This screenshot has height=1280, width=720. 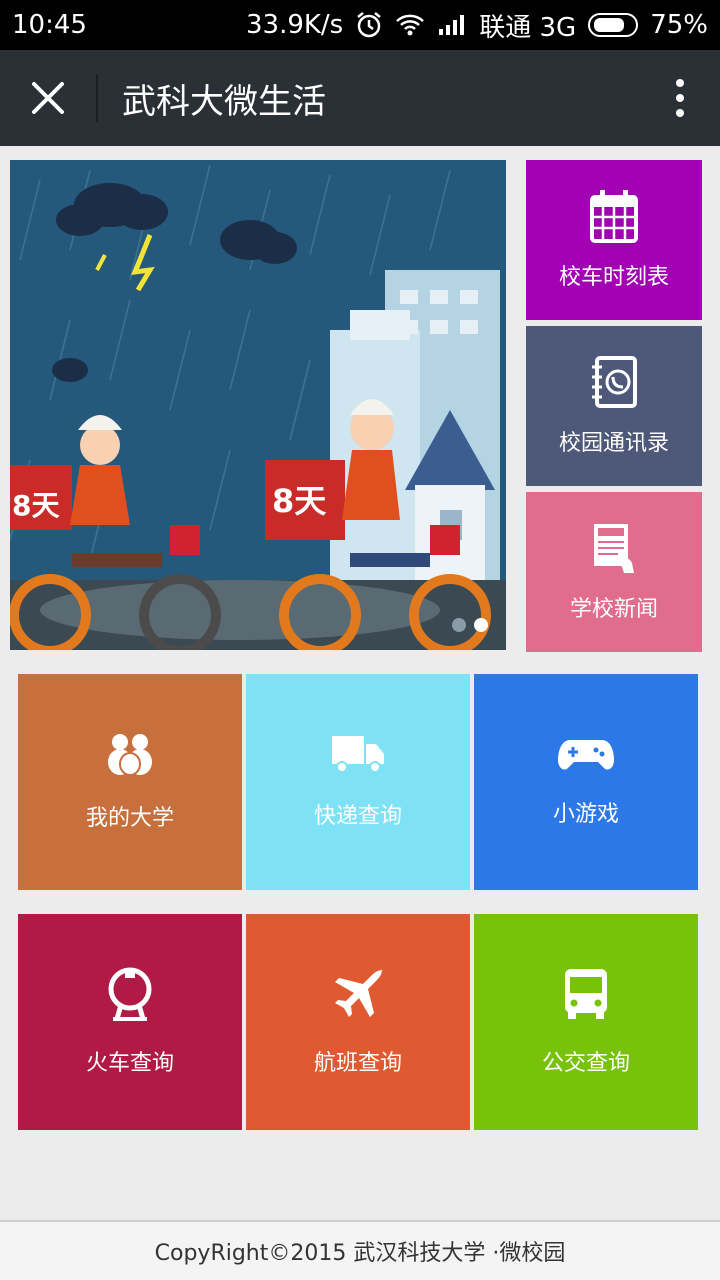 What do you see at coordinates (129, 818) in the screenshot?
I see `tile-label: 我的大学` at bounding box center [129, 818].